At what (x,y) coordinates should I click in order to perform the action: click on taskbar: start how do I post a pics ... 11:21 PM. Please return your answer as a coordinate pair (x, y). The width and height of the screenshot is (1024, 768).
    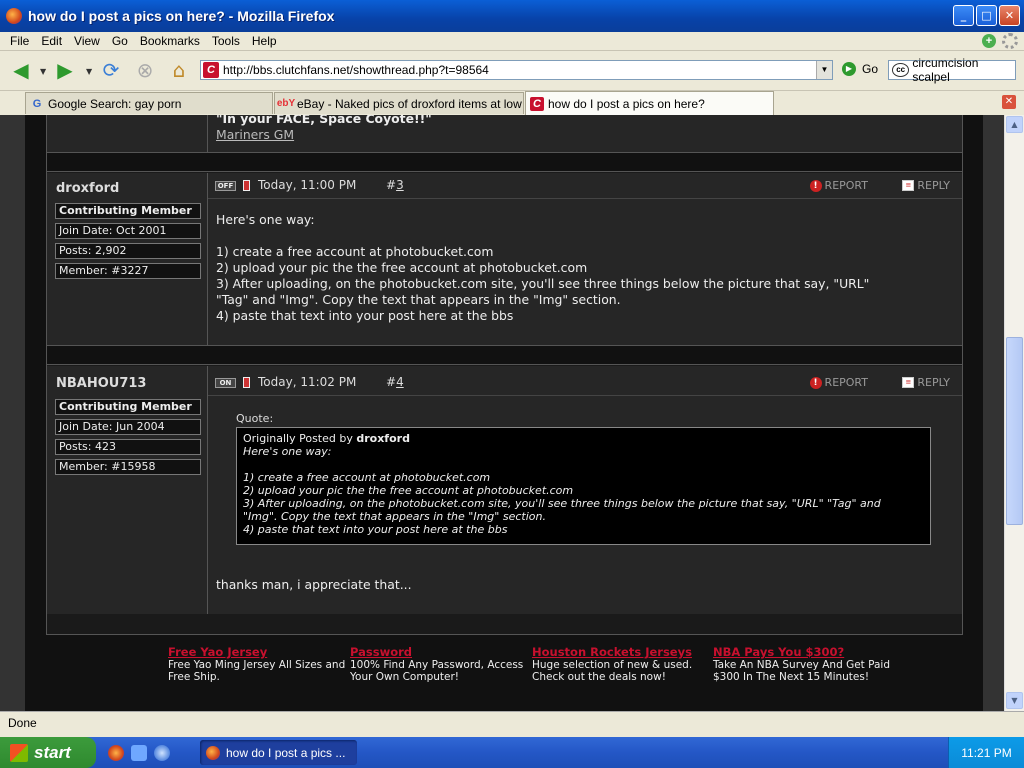
    Looking at the image, I should click on (512, 752).